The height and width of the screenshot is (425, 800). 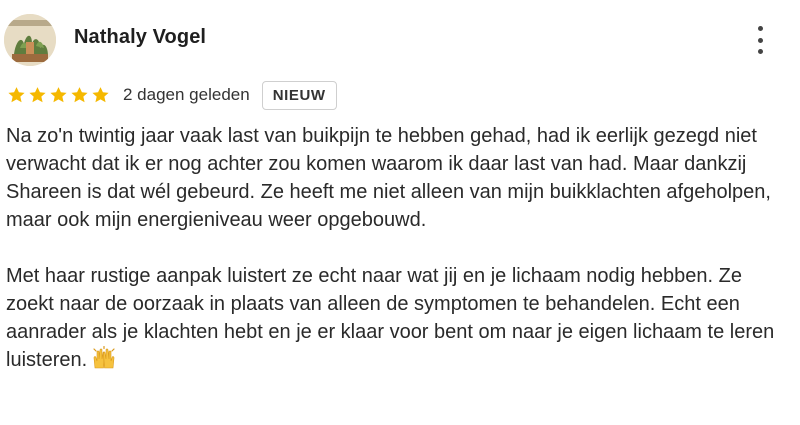 I want to click on review-date: 2 dagen geleden, so click(x=186, y=94).